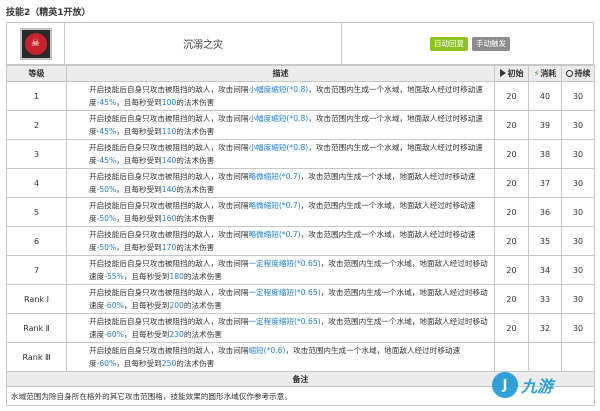 The height and width of the screenshot is (411, 600). What do you see at coordinates (36, 357) in the screenshot?
I see `row-level: Rank Ⅲ` at bounding box center [36, 357].